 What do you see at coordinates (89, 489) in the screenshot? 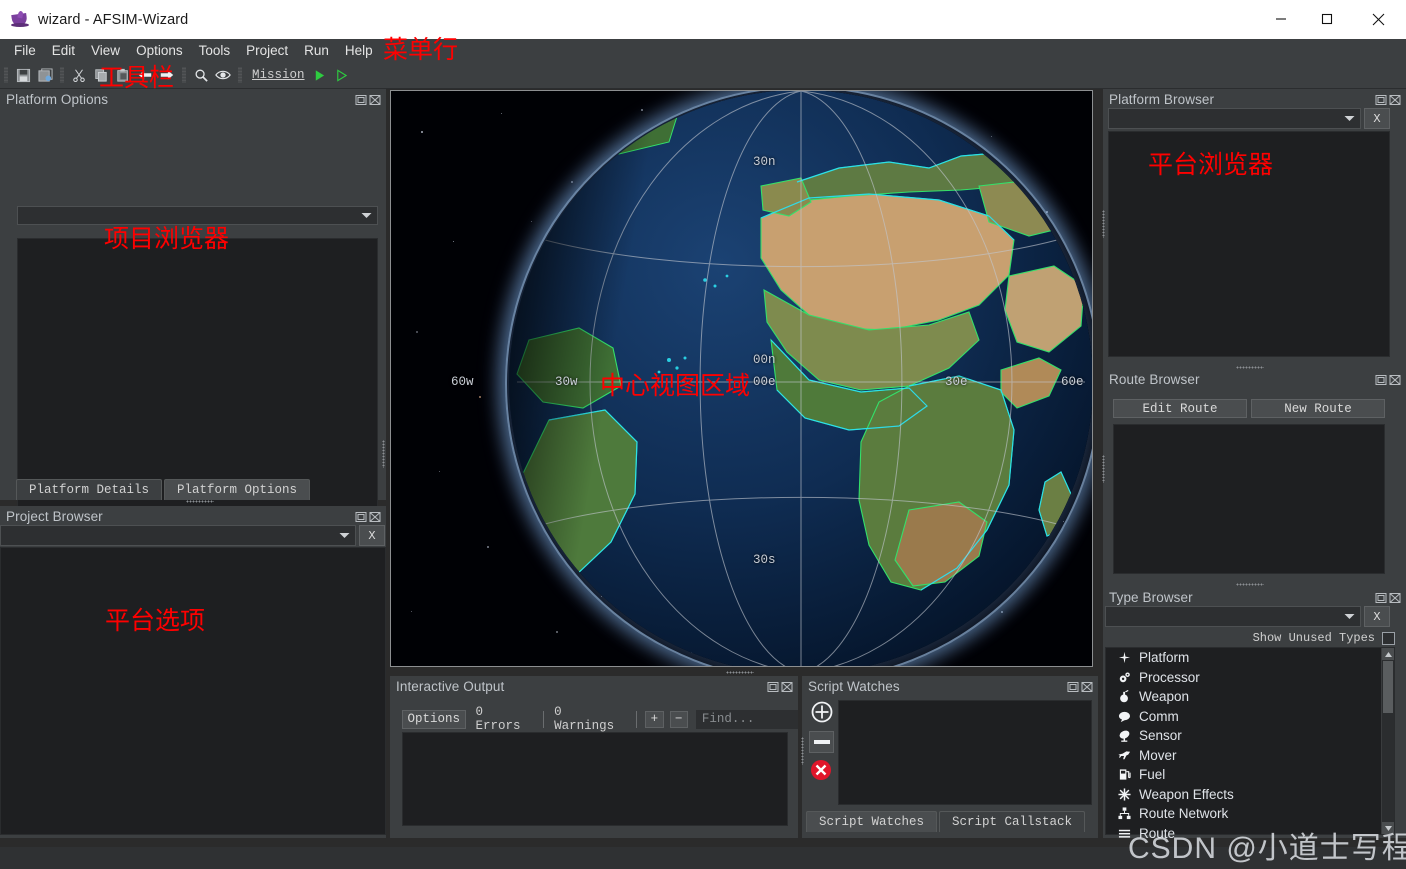
I see `tab-platform-details: Platform Details` at bounding box center [89, 489].